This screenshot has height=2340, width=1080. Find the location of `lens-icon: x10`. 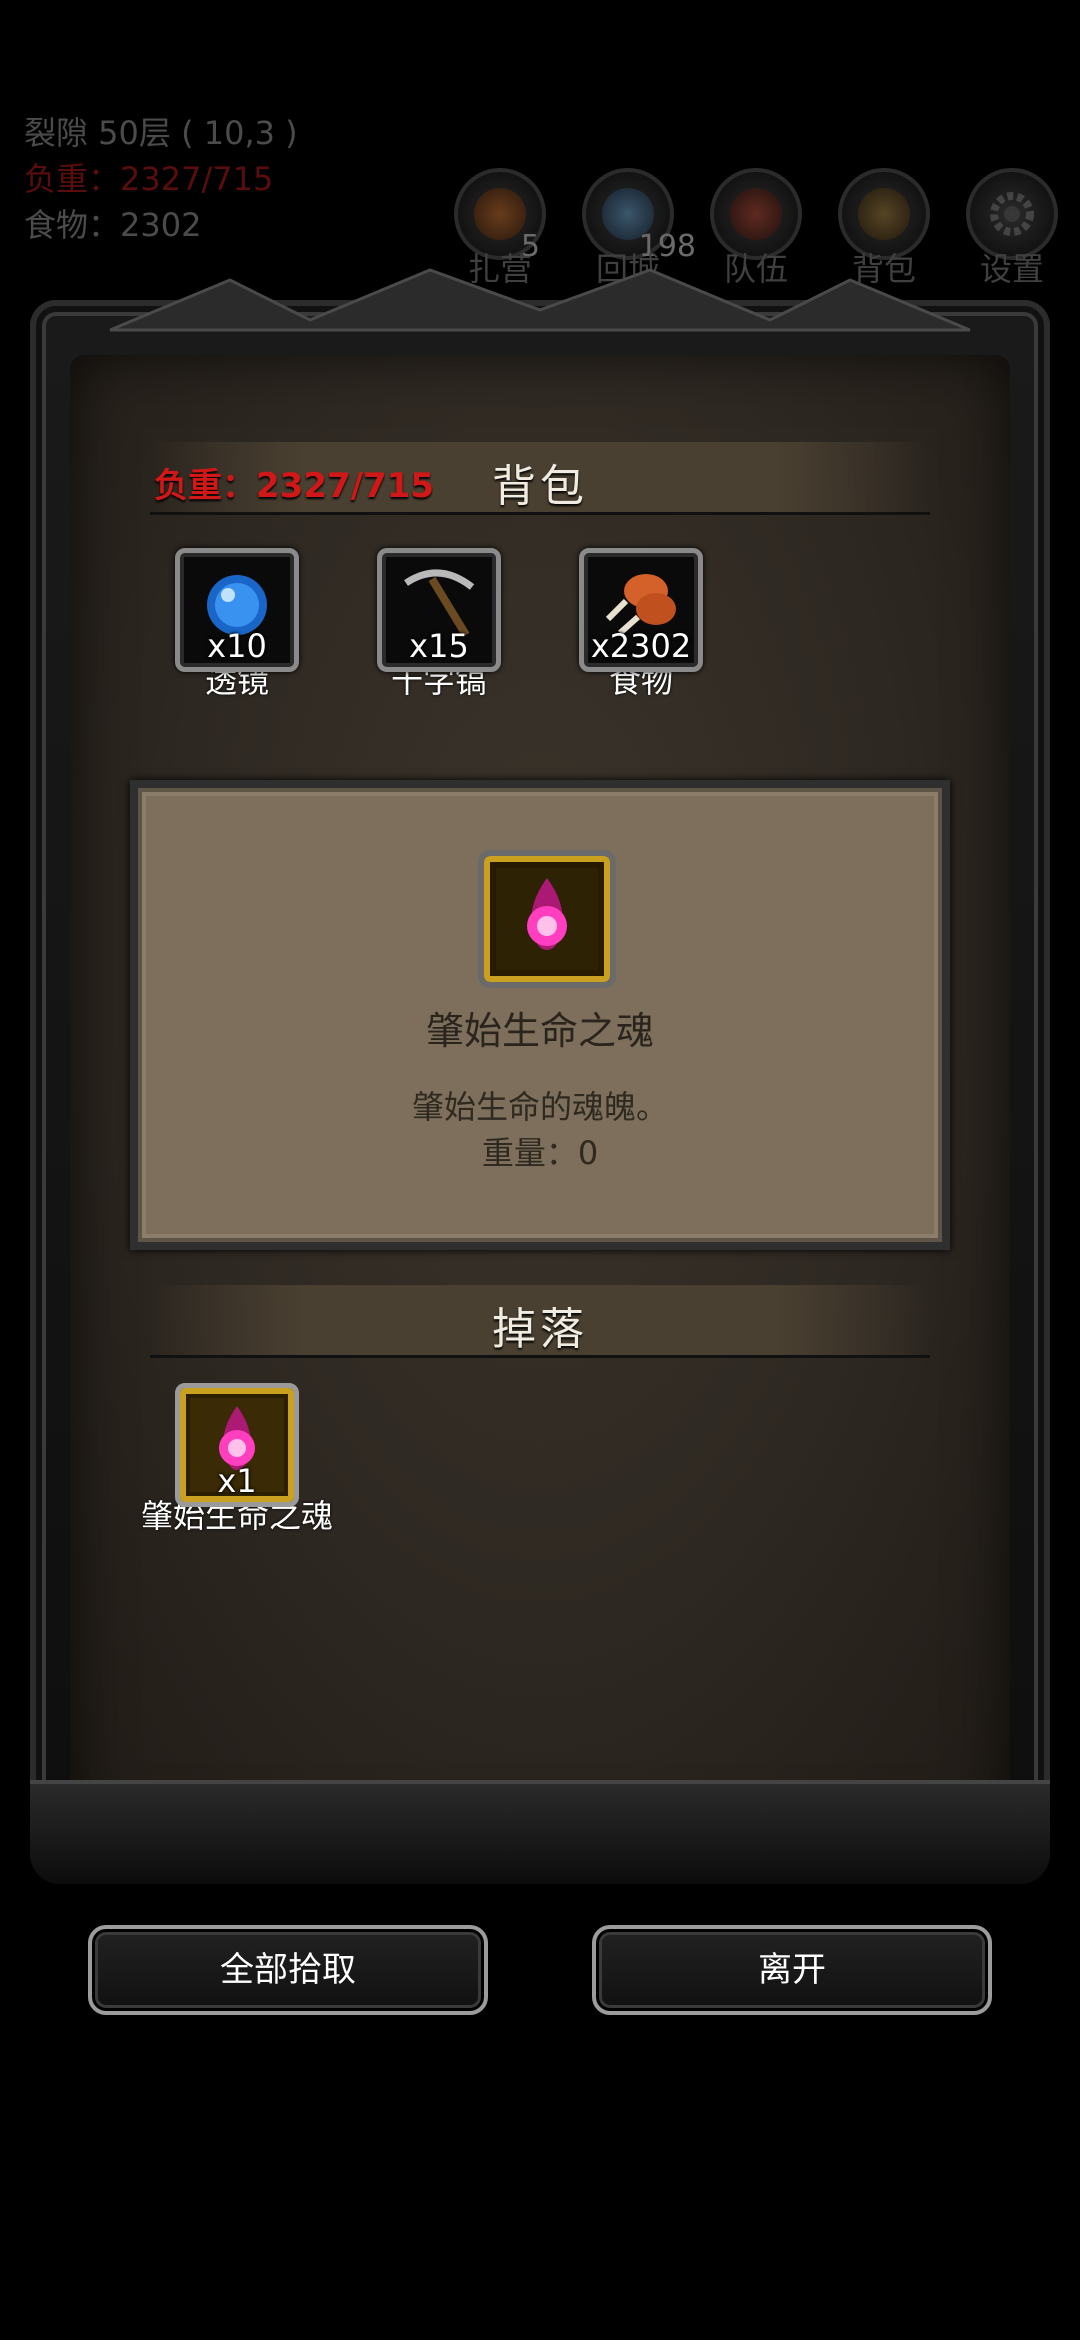

lens-icon: x10 is located at coordinates (237, 610).